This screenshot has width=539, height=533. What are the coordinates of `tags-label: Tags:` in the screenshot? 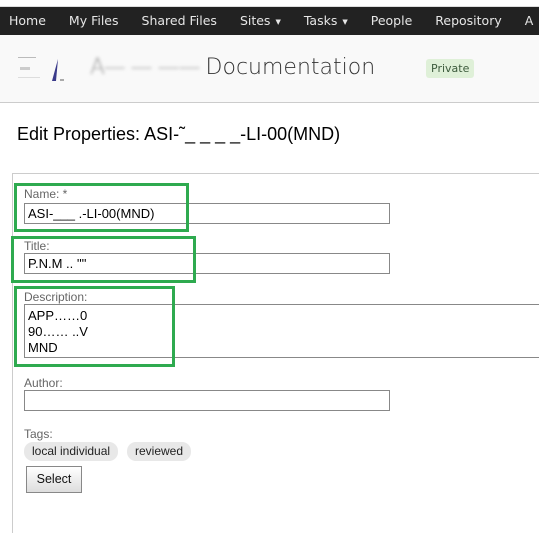 It's located at (38, 434).